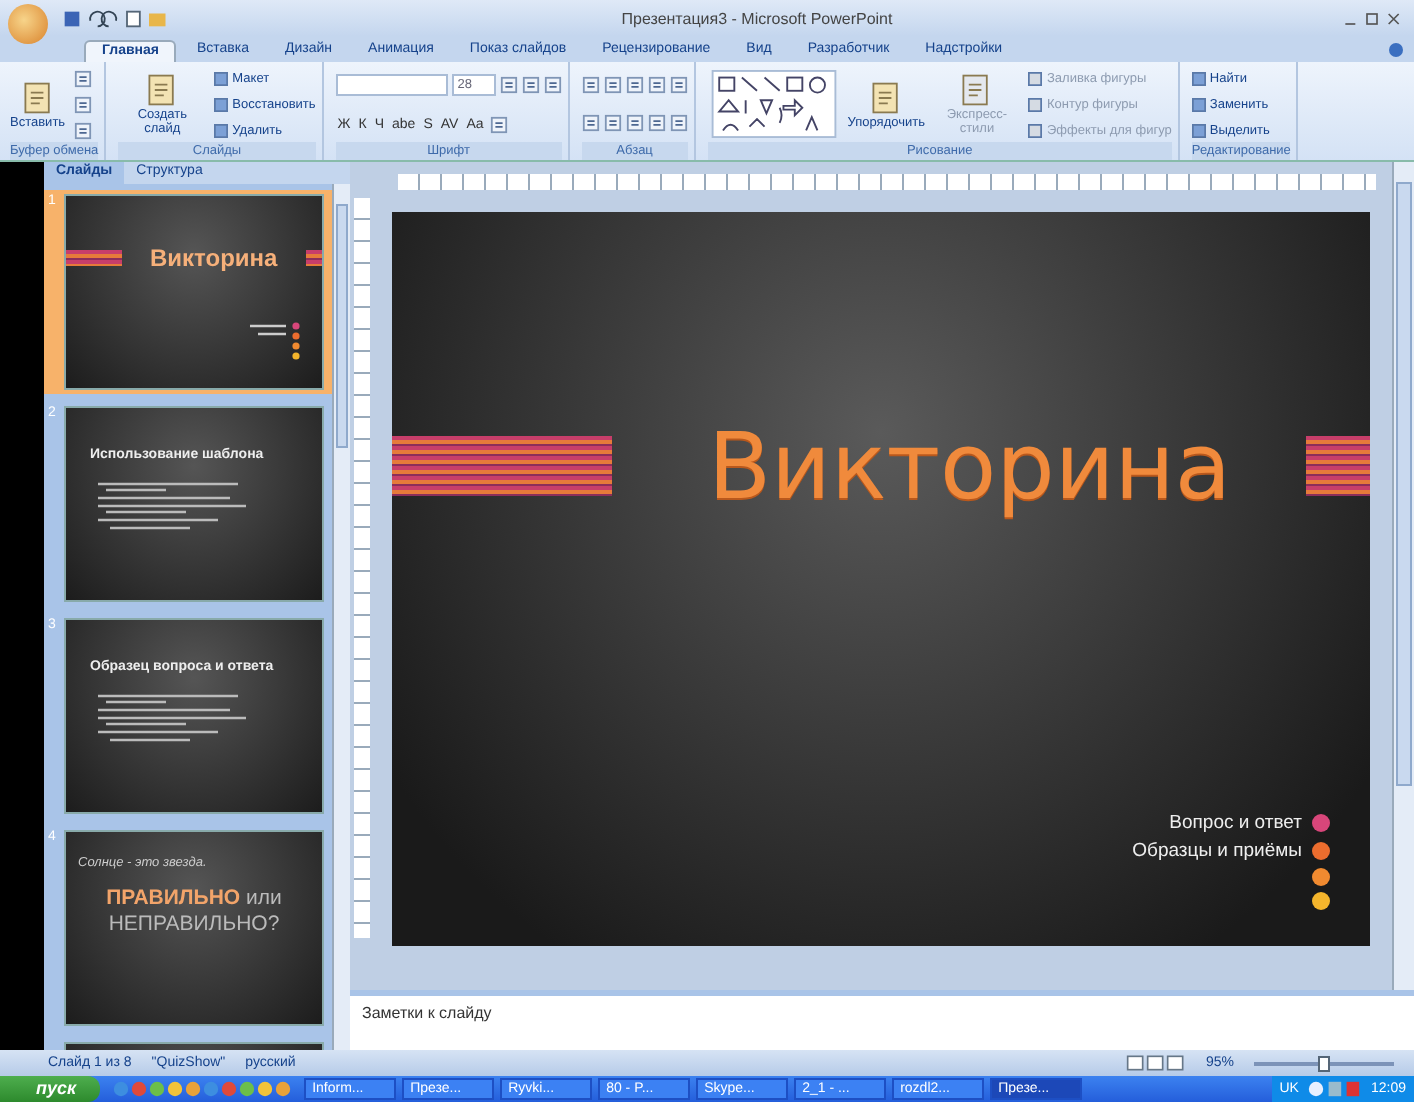 This screenshot has height=1102, width=1414. I want to click on view-buttons-icon, so click(1155, 1063).